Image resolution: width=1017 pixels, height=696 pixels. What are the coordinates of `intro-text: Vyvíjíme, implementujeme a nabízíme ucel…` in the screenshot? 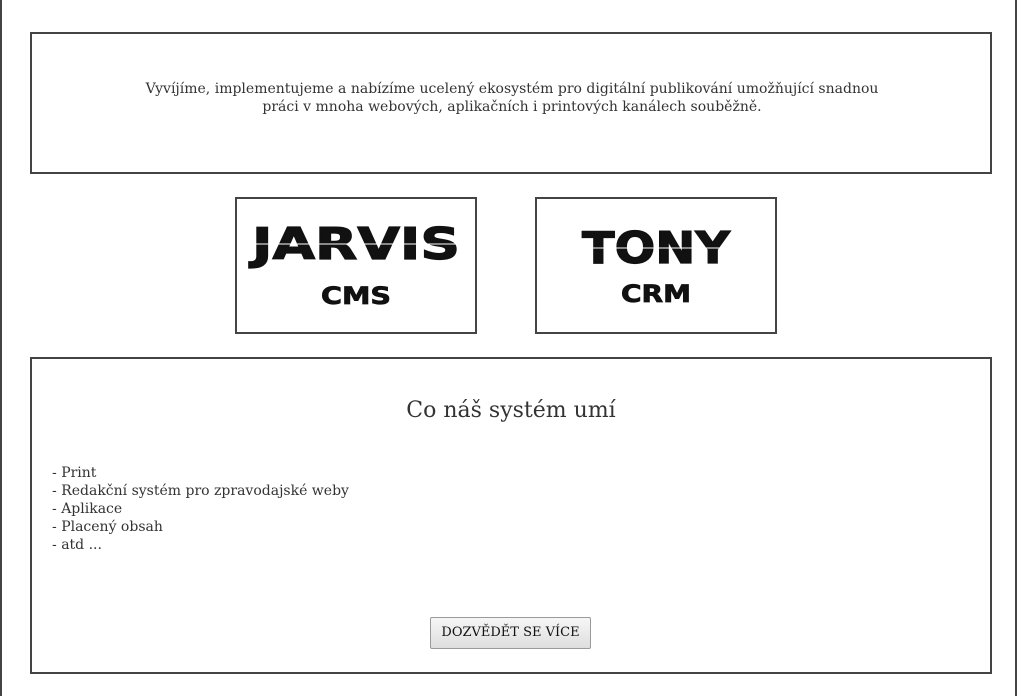 It's located at (512, 98).